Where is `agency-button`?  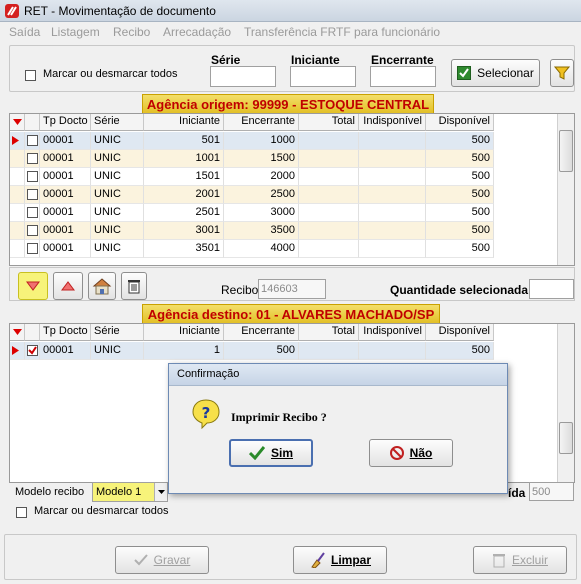 agency-button is located at coordinates (102, 286).